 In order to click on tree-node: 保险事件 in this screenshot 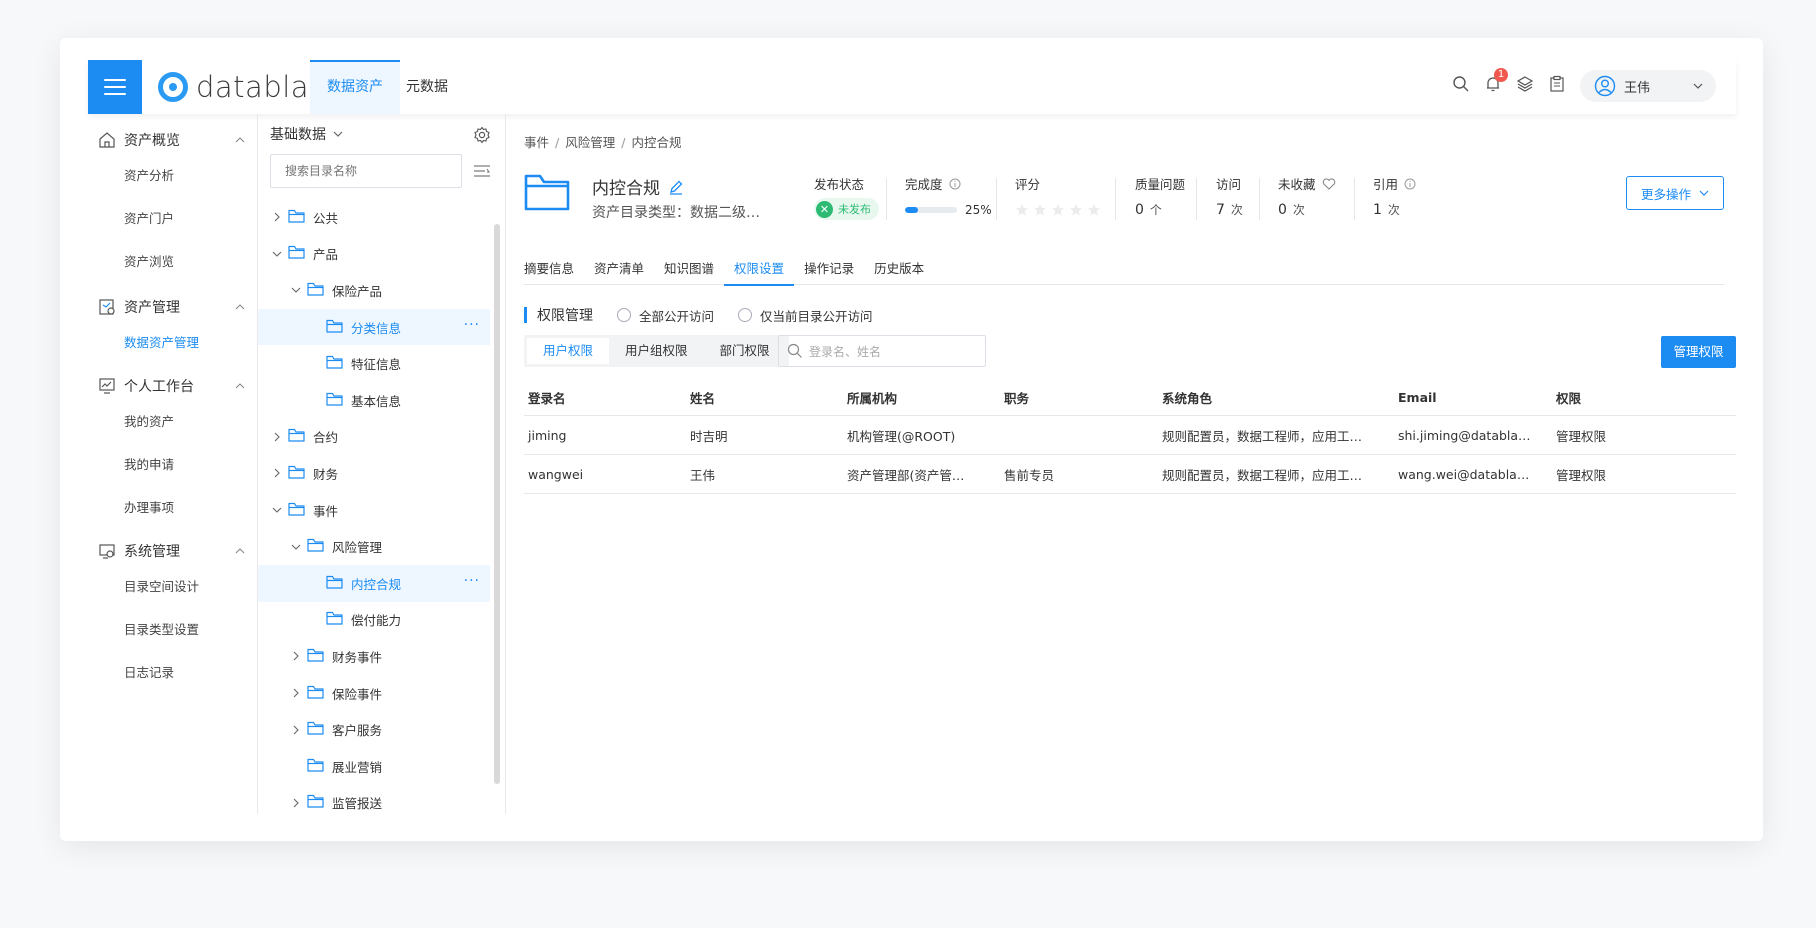, I will do `click(374, 693)`.